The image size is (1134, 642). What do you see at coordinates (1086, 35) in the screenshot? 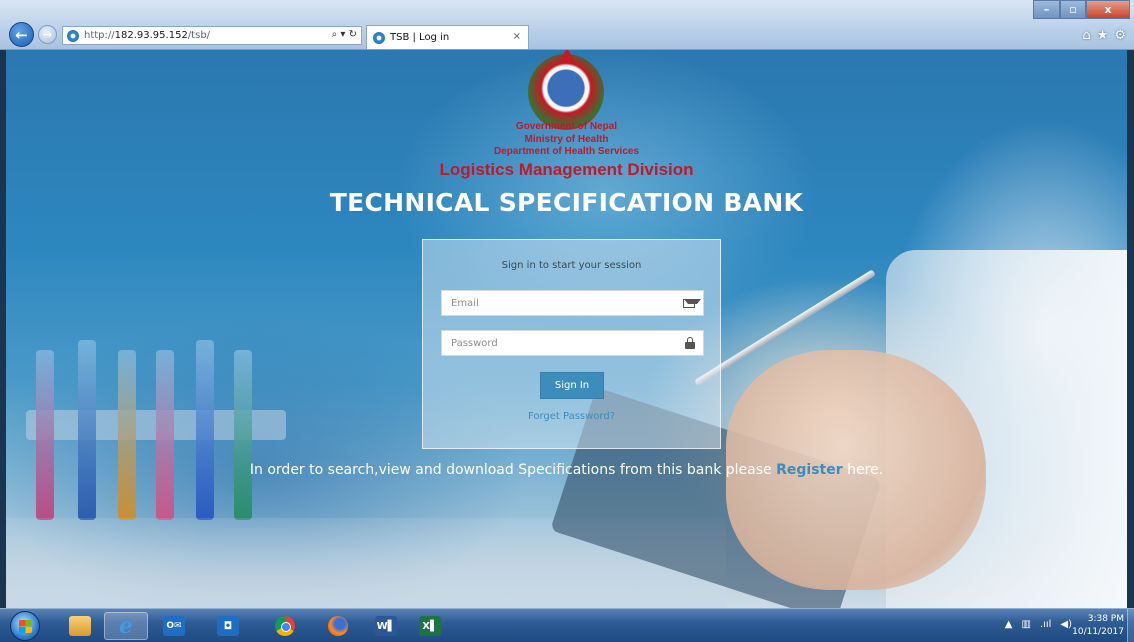
I see `home-icon: ⌂` at bounding box center [1086, 35].